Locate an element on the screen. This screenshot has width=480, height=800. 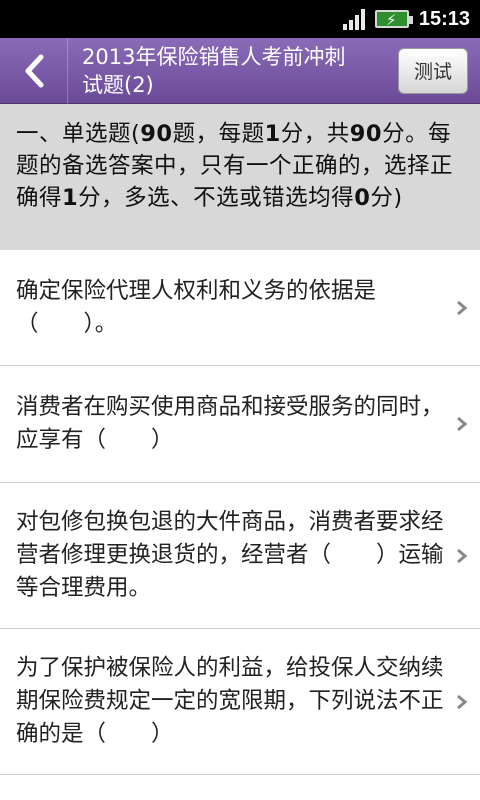
signal-icon is located at coordinates (353, 19).